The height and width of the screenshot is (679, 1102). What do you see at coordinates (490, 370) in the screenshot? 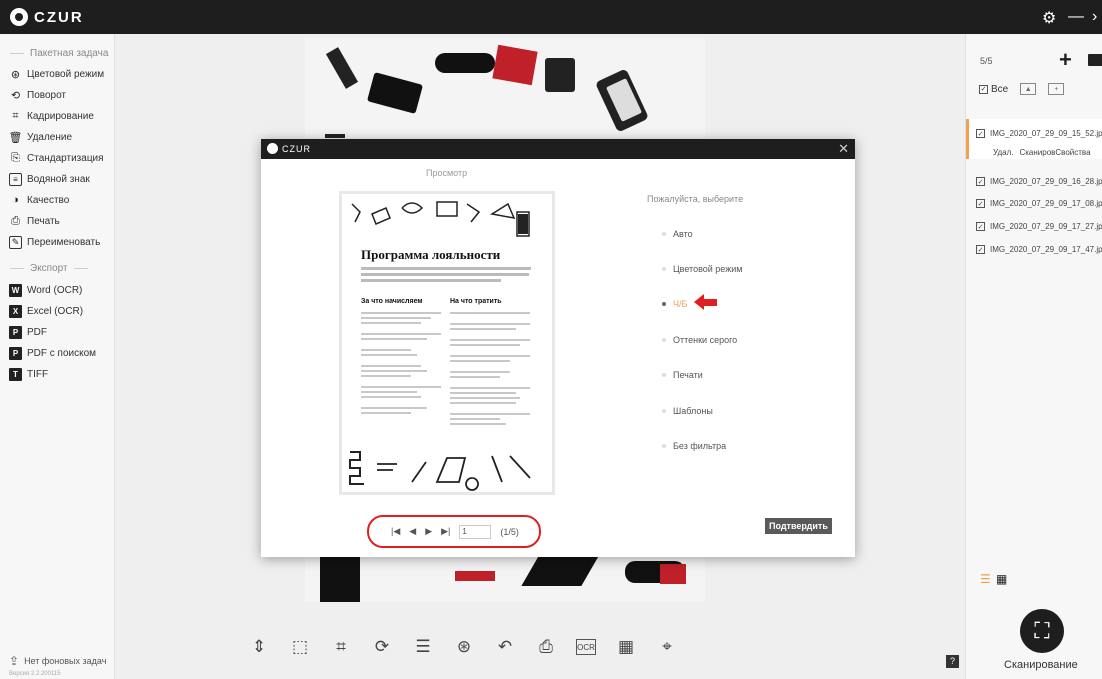
I see `doc-col2-text` at bounding box center [490, 370].